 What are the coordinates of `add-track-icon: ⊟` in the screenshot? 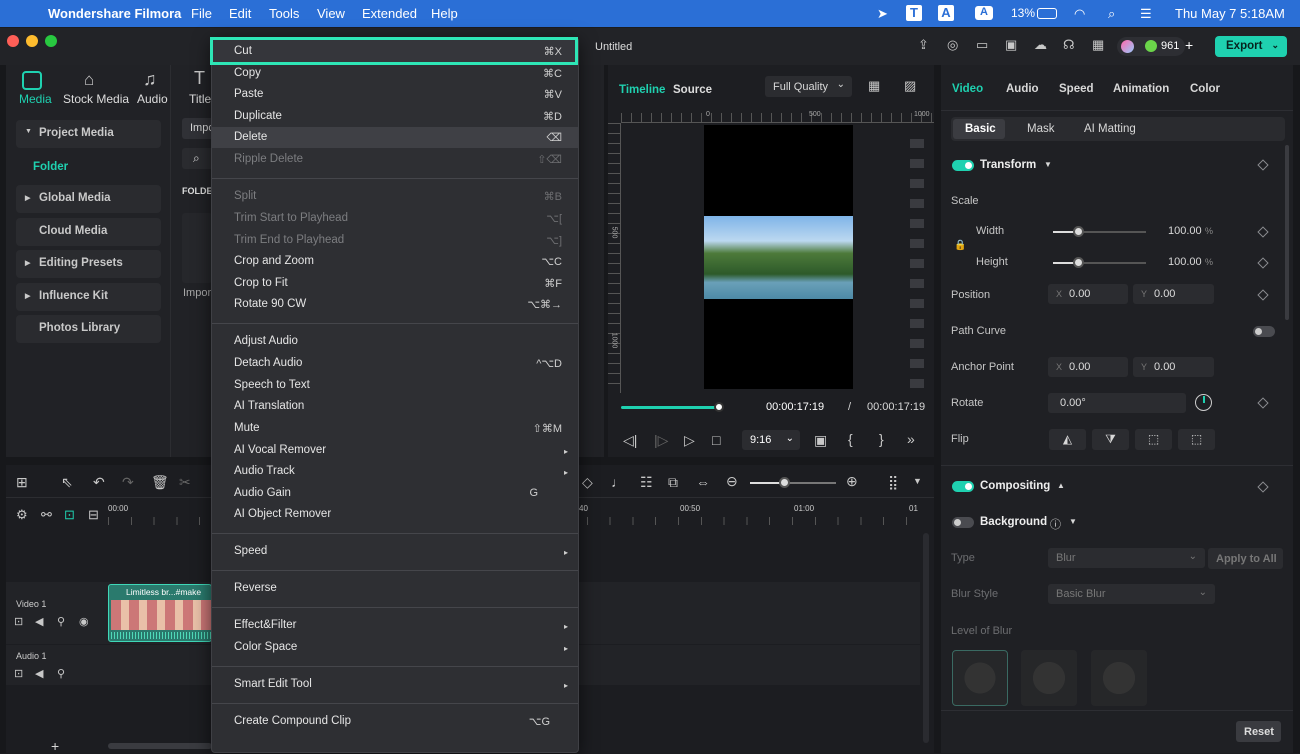 It's located at (93, 515).